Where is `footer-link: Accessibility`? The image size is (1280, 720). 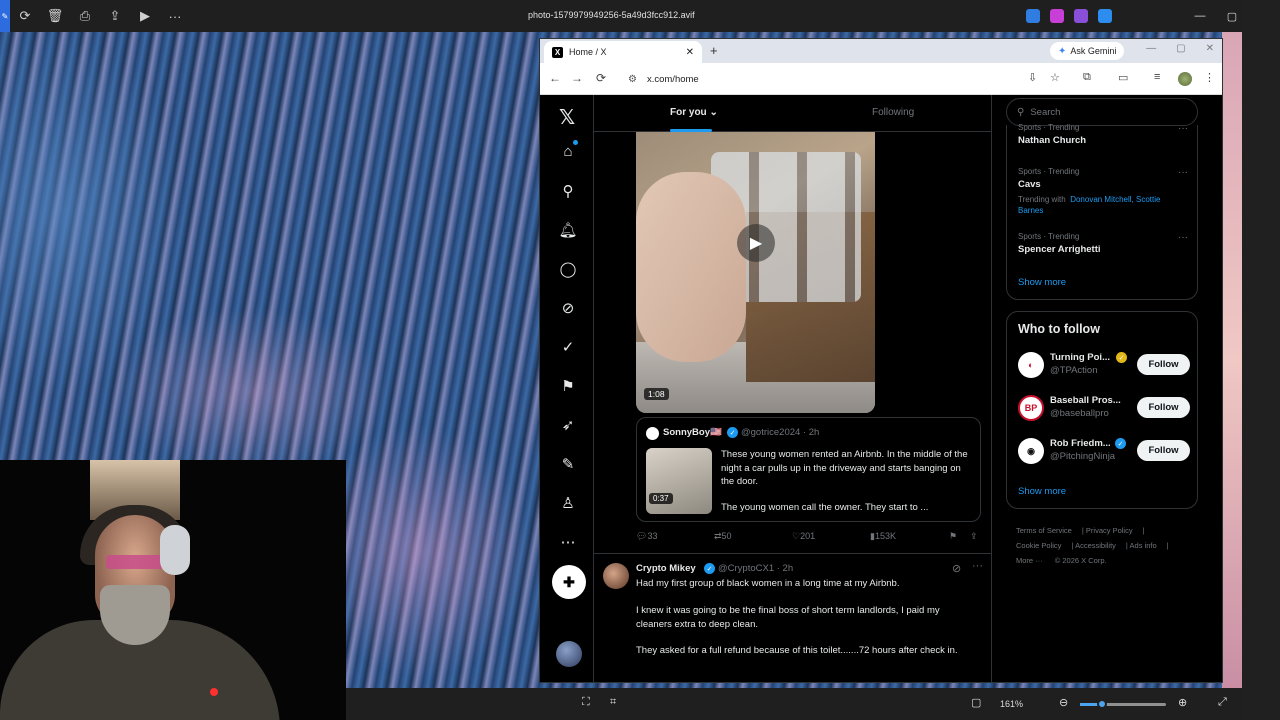 footer-link: Accessibility is located at coordinates (1095, 545).